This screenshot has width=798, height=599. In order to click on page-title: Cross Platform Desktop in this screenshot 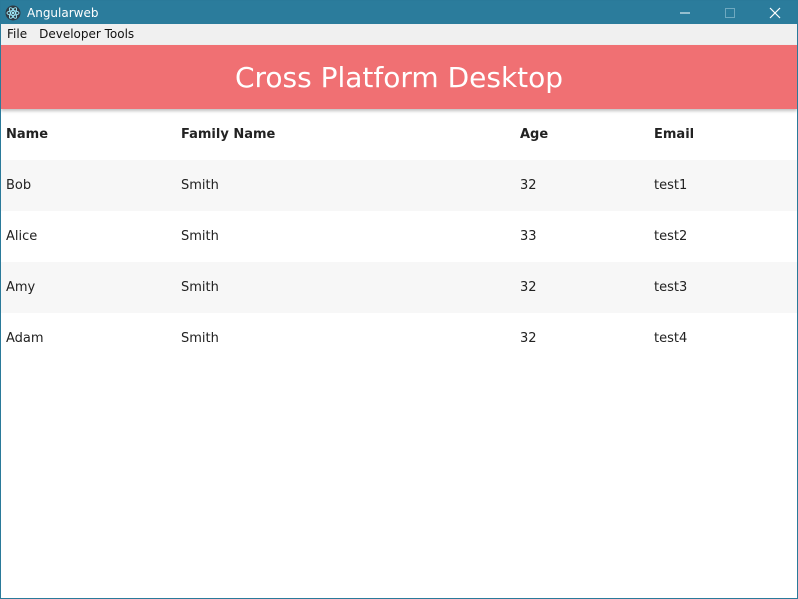, I will do `click(399, 77)`.